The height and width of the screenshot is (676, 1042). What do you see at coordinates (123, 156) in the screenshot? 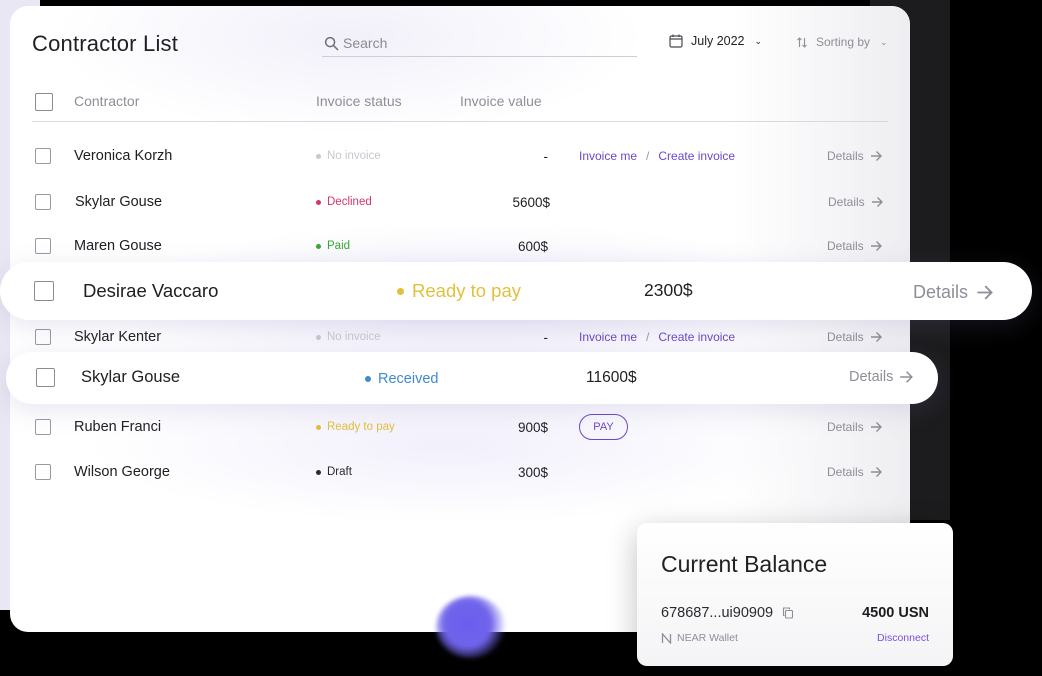
I see `contractor-name: Veronica Korzh` at bounding box center [123, 156].